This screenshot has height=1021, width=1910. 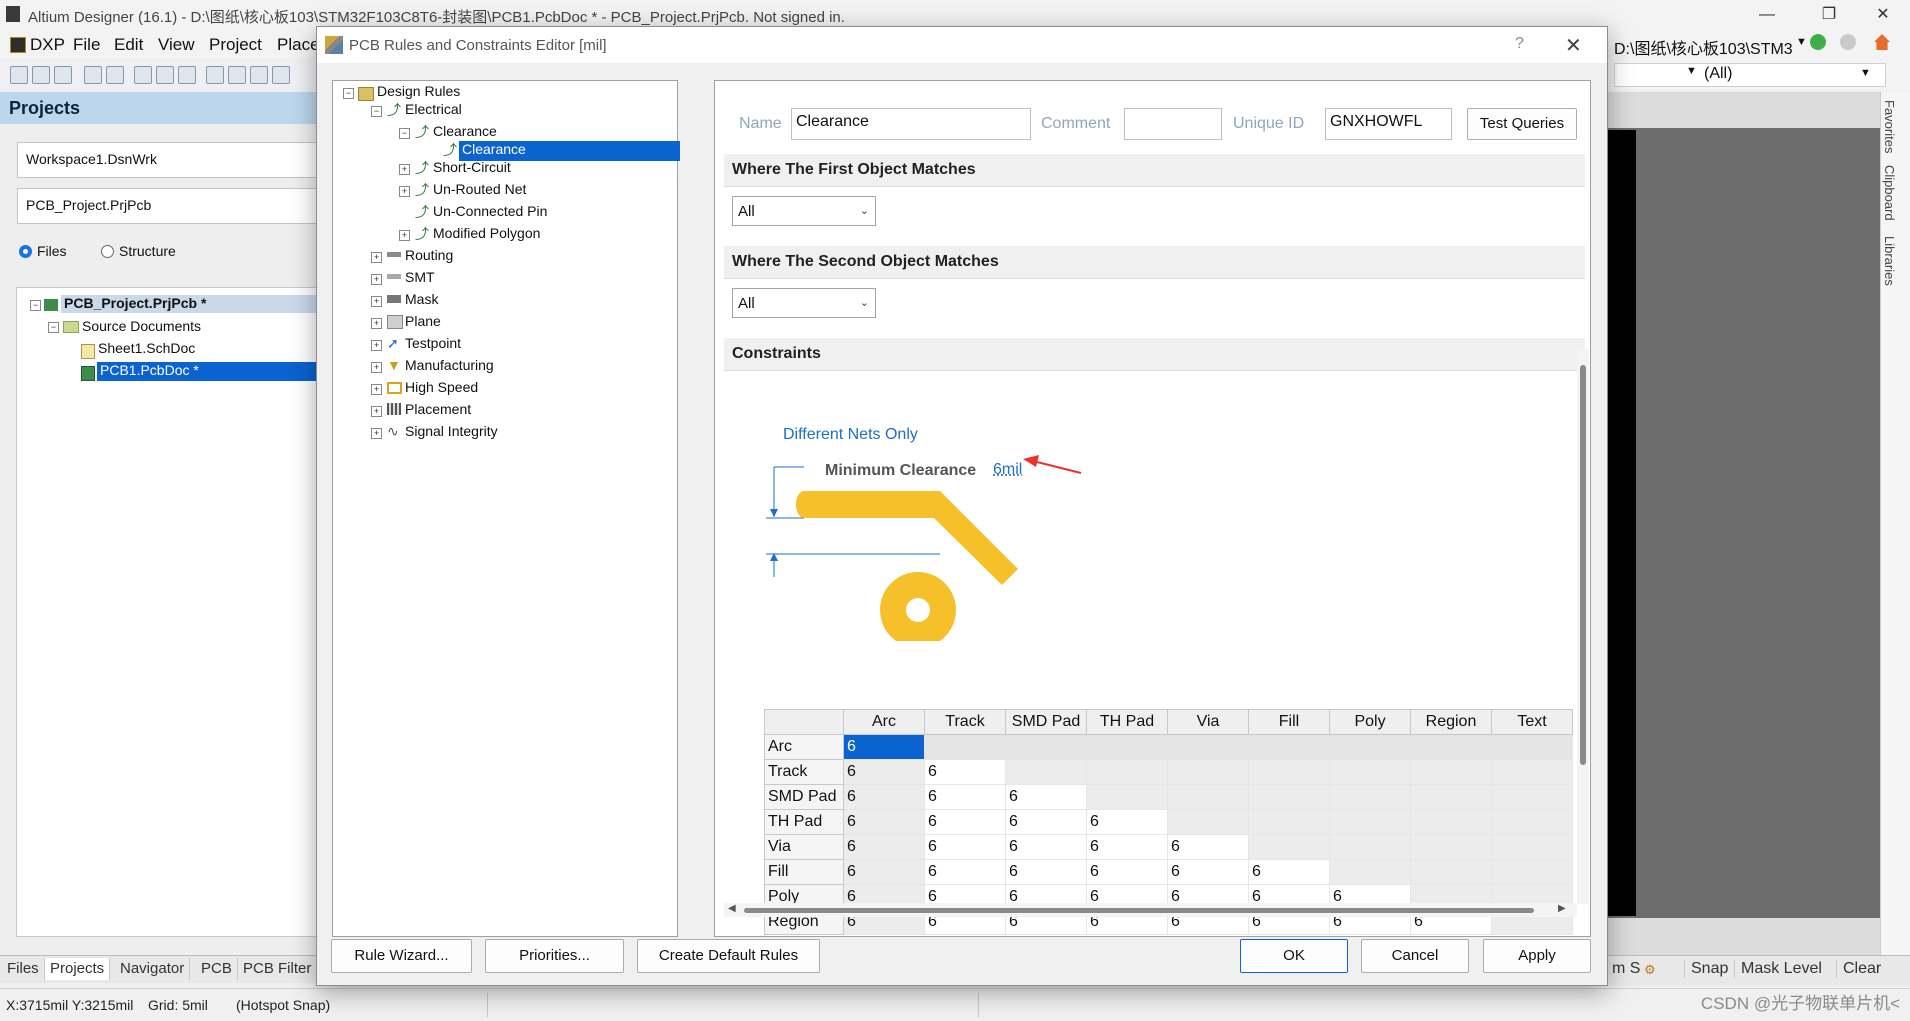 I want to click on tree-unrouted-net: Un-Routed Net, so click(x=479, y=189).